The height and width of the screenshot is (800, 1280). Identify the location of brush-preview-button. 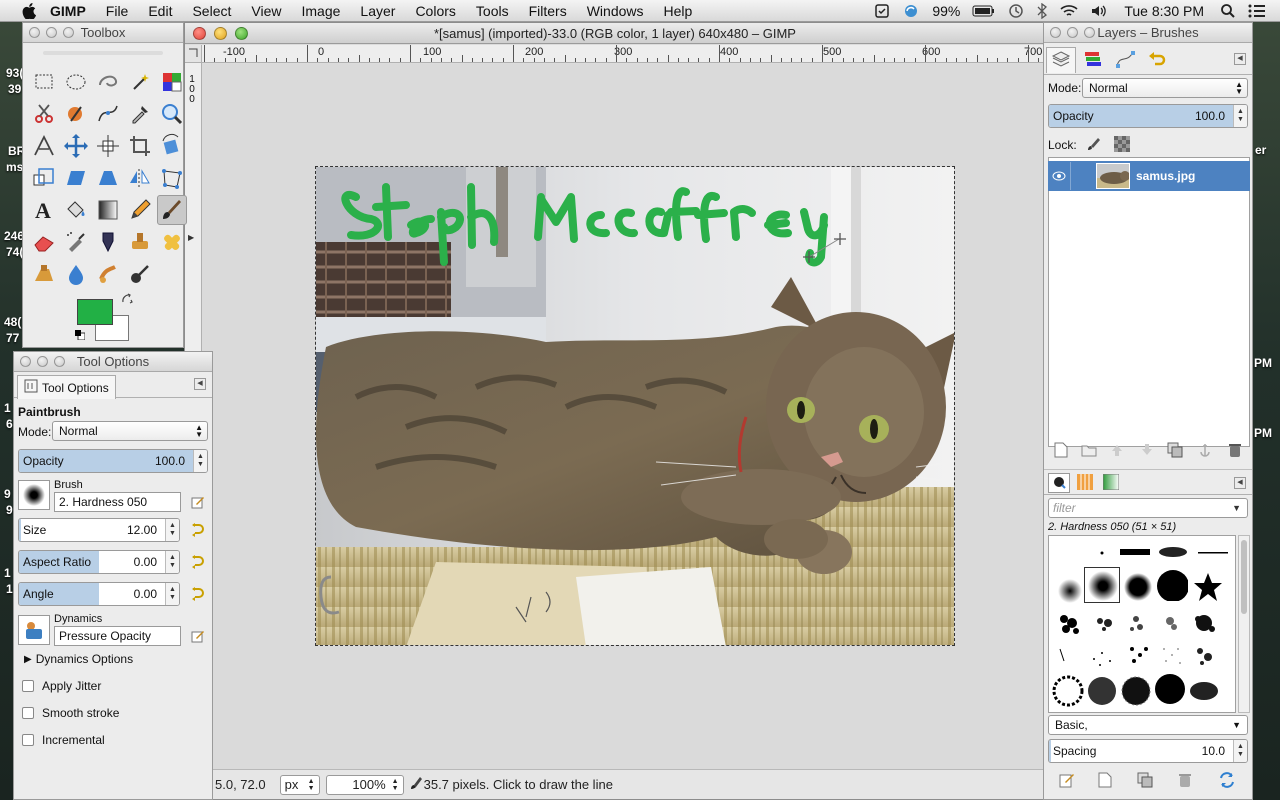
(34, 495).